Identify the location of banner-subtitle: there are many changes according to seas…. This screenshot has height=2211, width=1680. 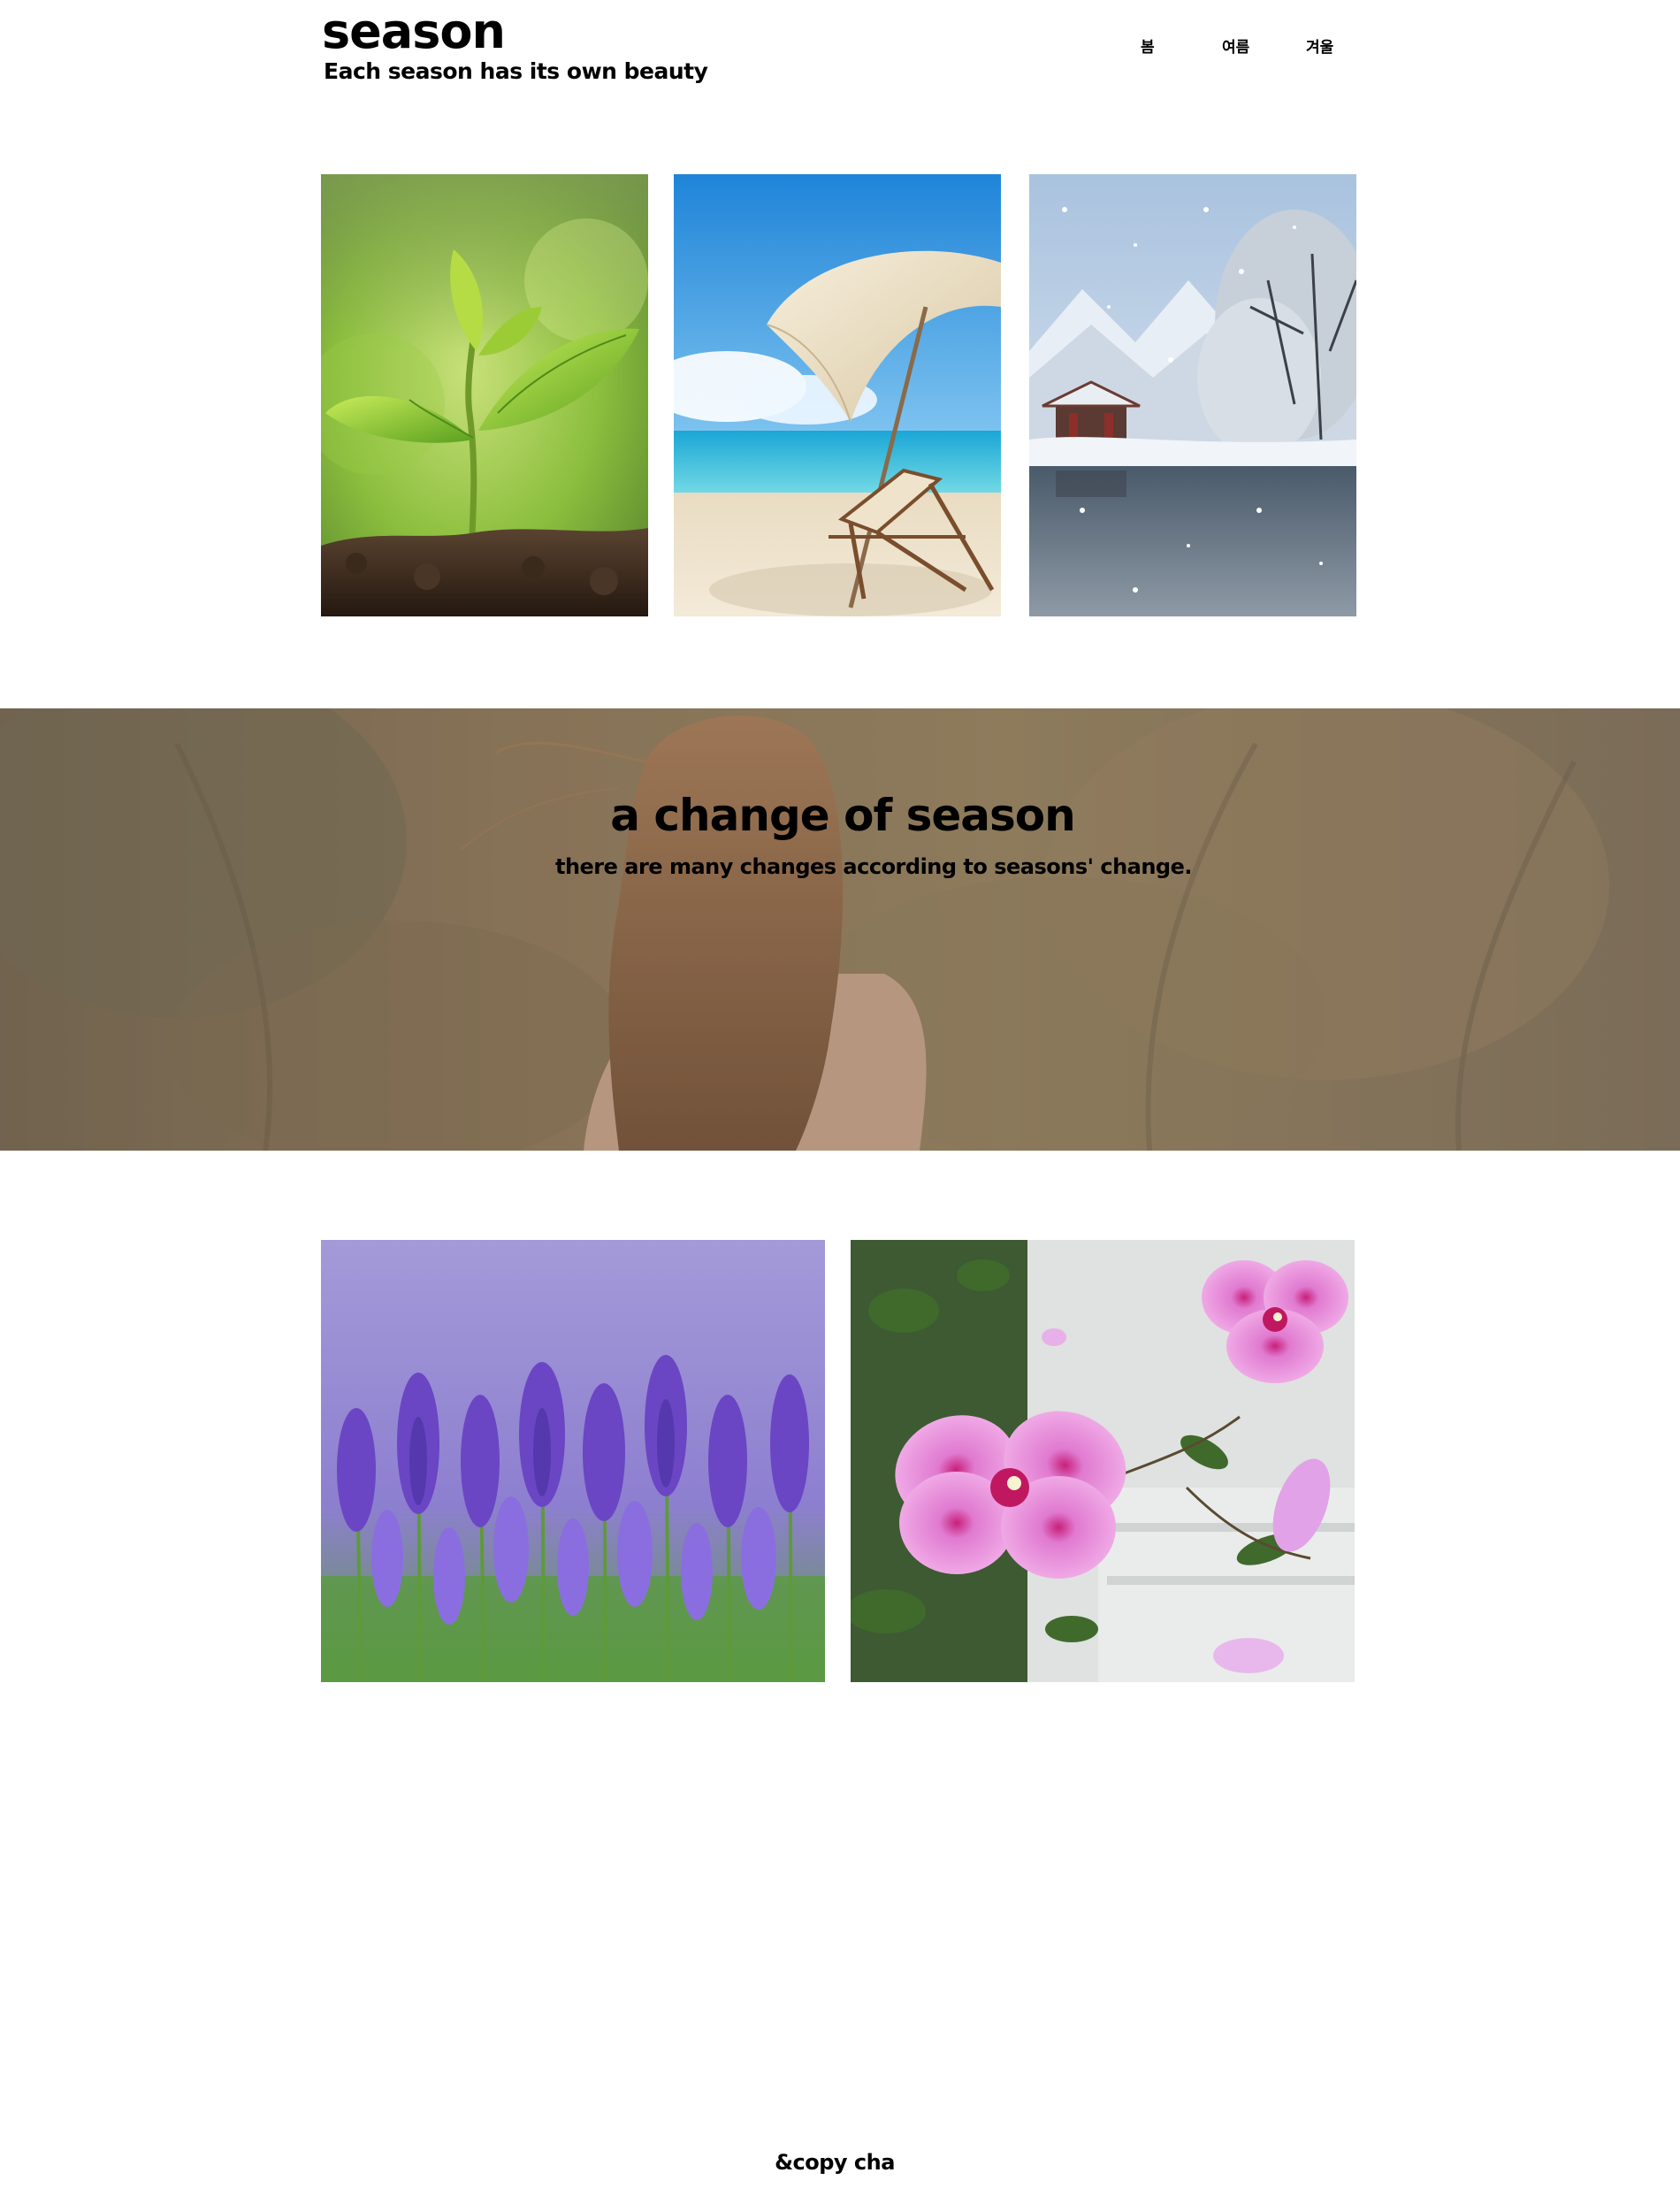
(873, 866).